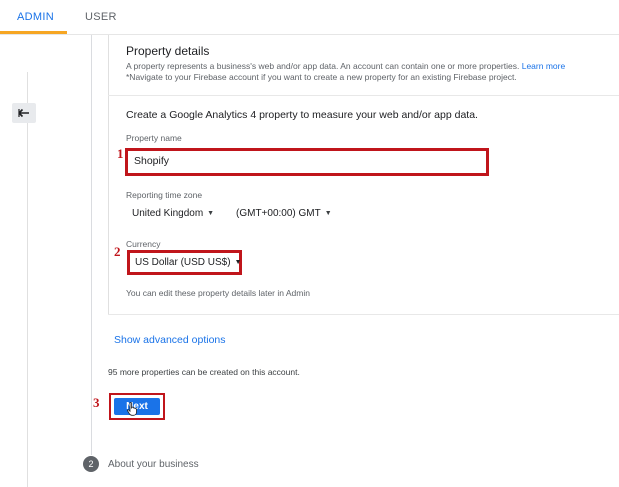 The width and height of the screenshot is (619, 487). I want to click on panel-border, so click(108, 175).